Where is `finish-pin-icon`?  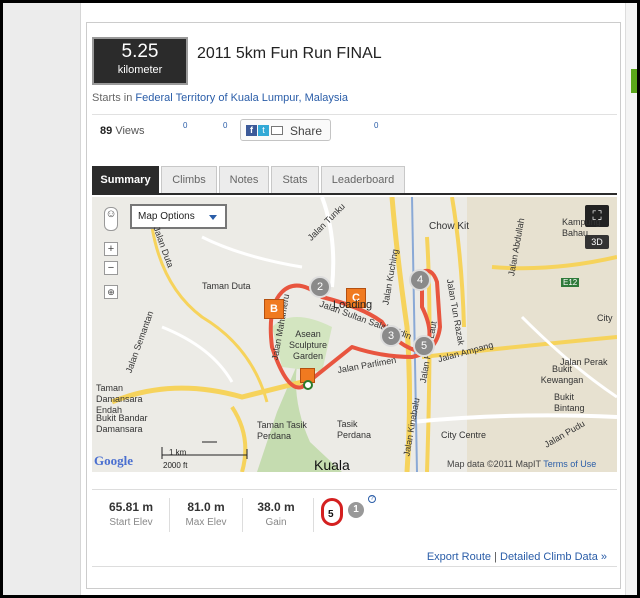 finish-pin-icon is located at coordinates (308, 385).